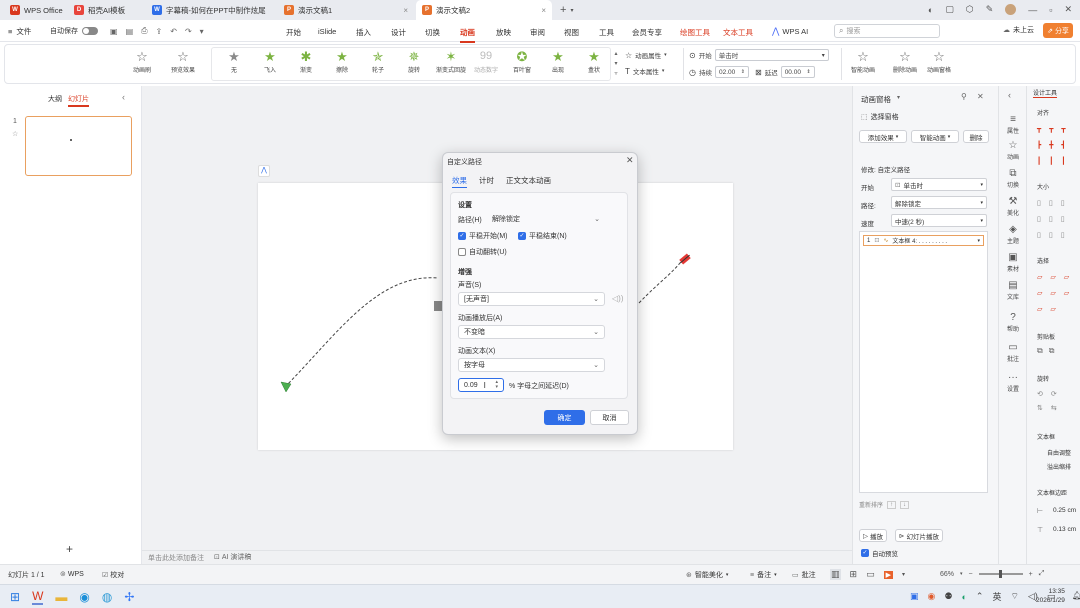 The width and height of the screenshot is (1080, 608). I want to click on new-tab-button: + ▾, so click(566, 10).